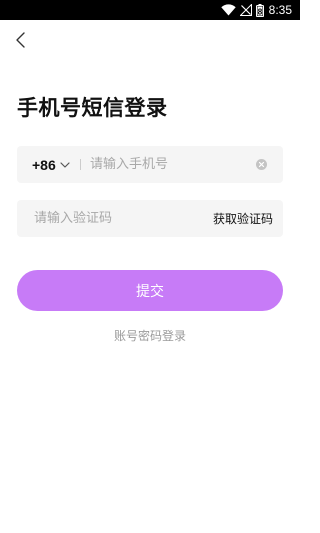  Describe the element at coordinates (280, 10) in the screenshot. I see `status-time: 8:35` at that location.